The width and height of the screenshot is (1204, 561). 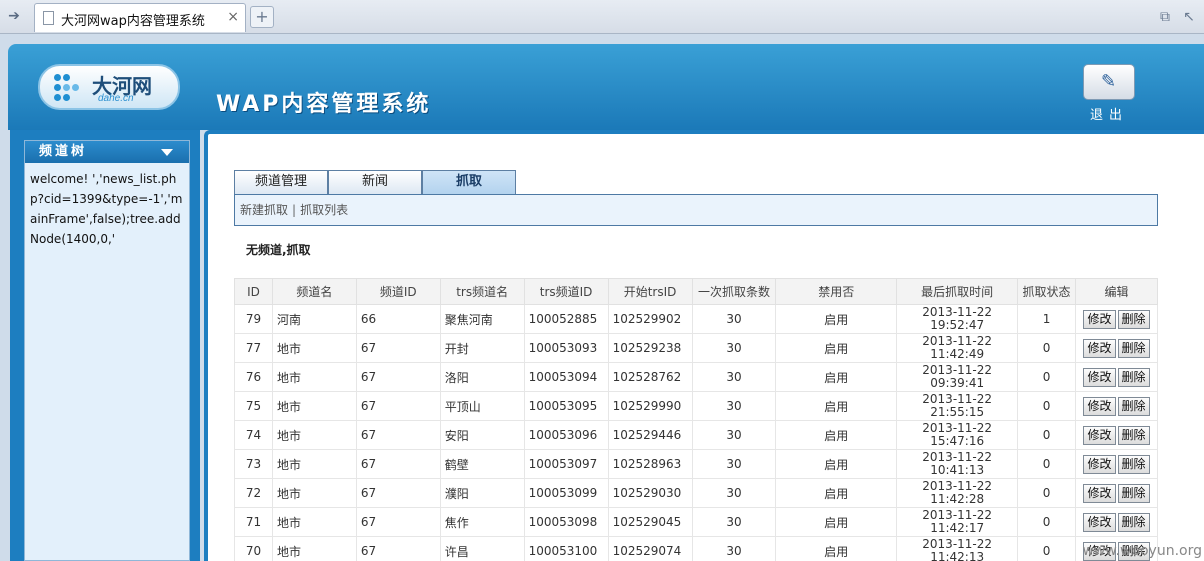 What do you see at coordinates (734, 291) in the screenshot?
I see `col-count: 一次抓取条数` at bounding box center [734, 291].